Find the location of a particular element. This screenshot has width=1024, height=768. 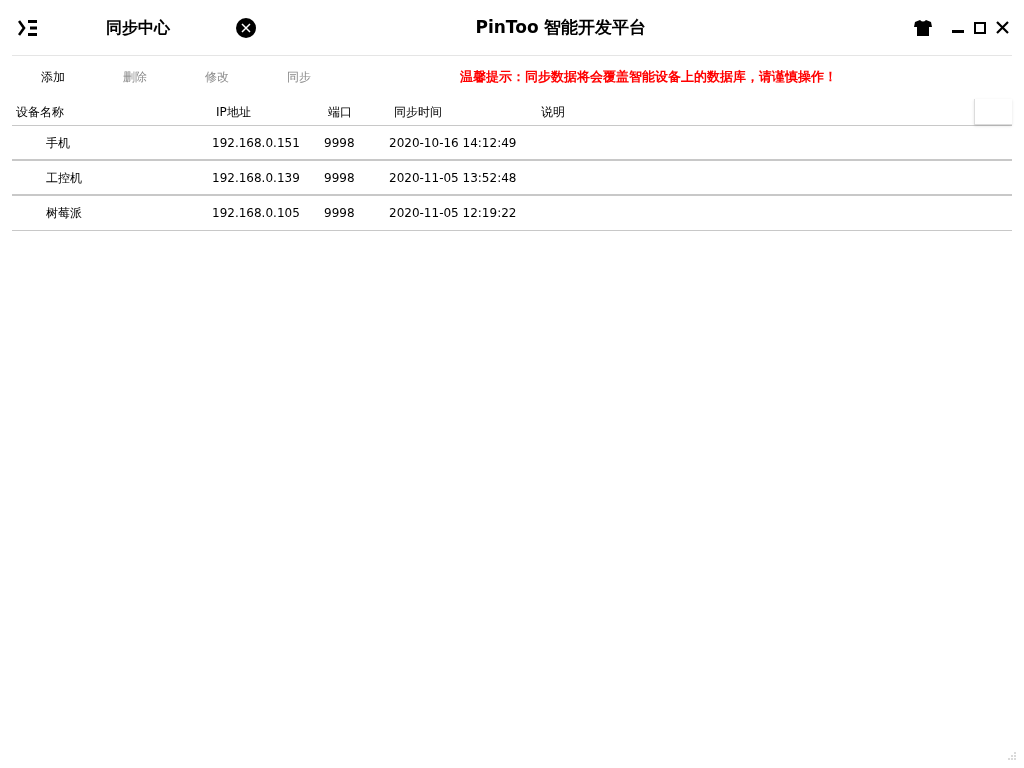

column-header: 端口 is located at coordinates (340, 112).